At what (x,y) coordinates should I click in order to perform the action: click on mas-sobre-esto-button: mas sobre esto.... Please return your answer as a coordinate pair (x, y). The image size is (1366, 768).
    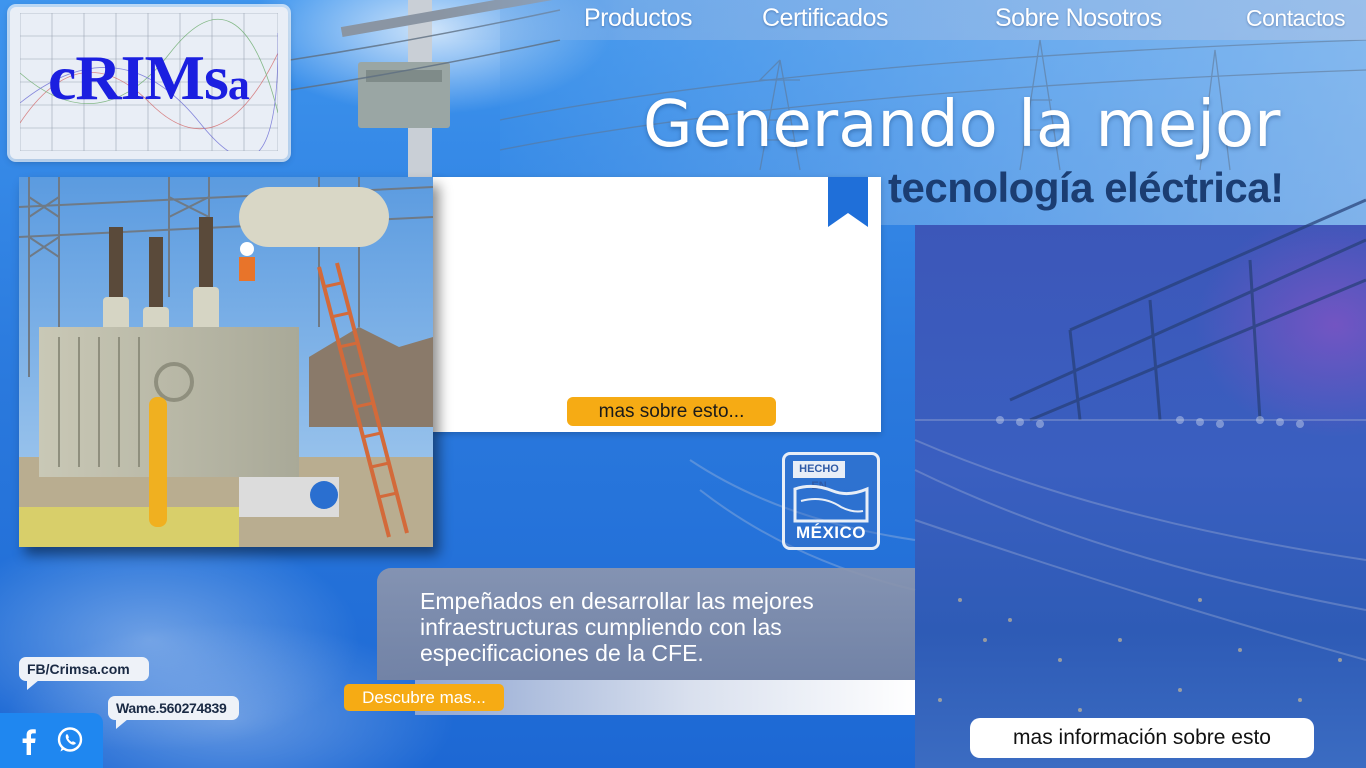
    Looking at the image, I should click on (671, 411).